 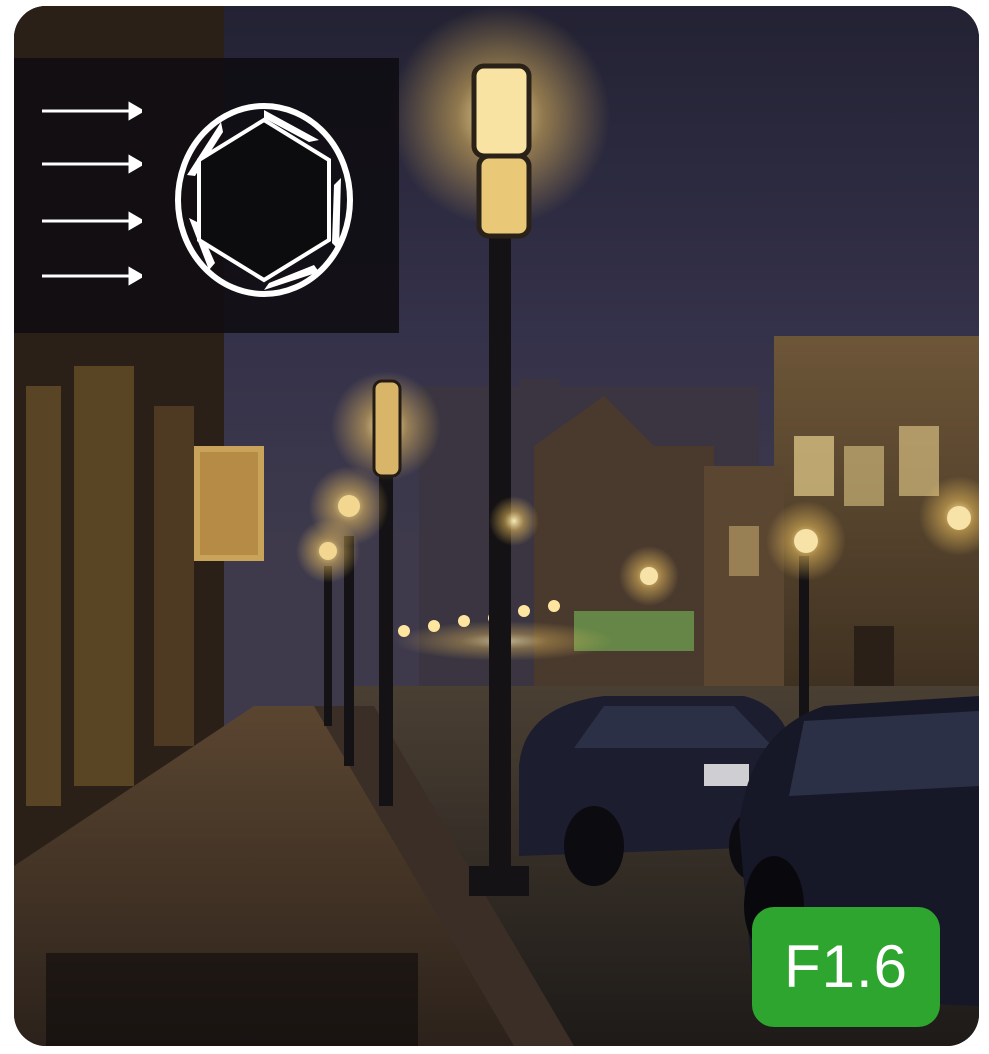 What do you see at coordinates (846, 967) in the screenshot?
I see `fstop-badge: F1.6` at bounding box center [846, 967].